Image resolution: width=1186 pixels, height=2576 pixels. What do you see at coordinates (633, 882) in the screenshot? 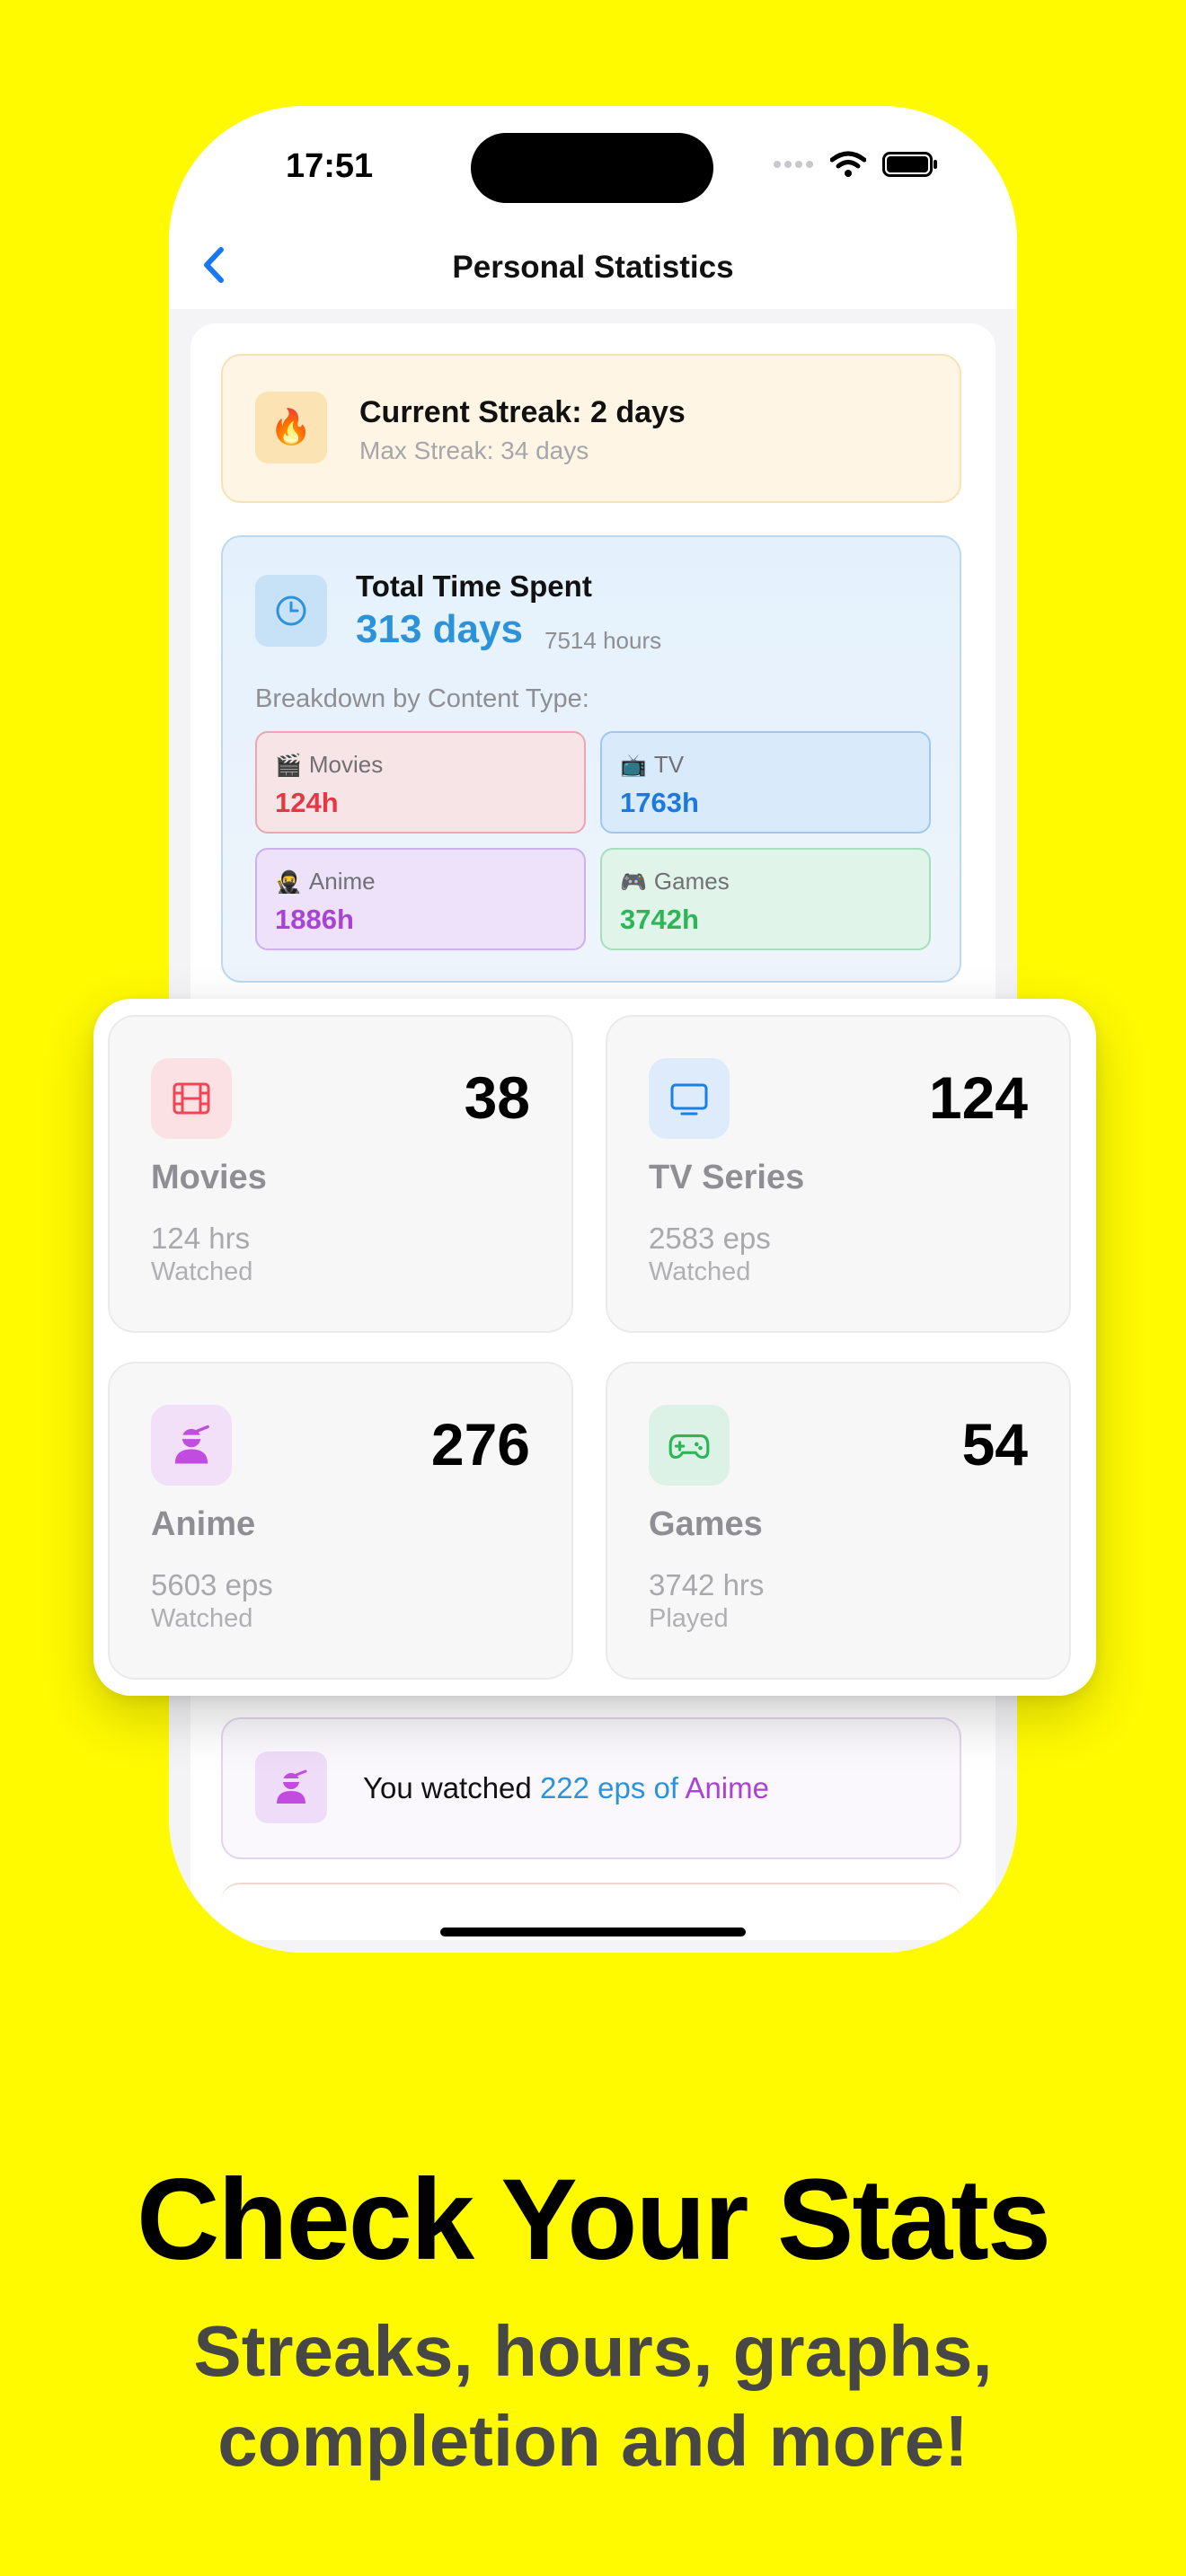
I see `gamepad-icon: 🎮` at bounding box center [633, 882].